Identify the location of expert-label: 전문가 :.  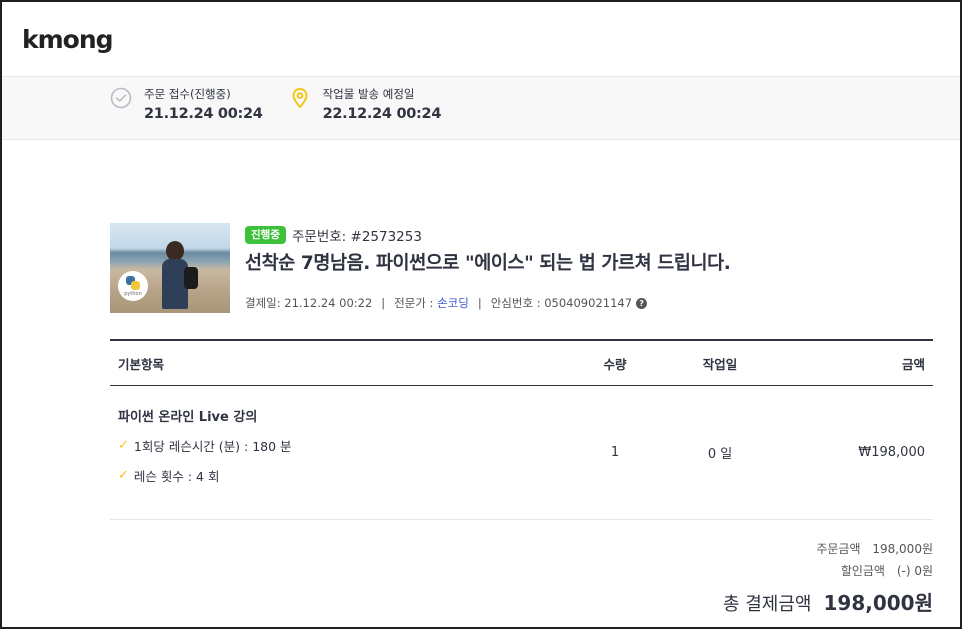
(414, 303).